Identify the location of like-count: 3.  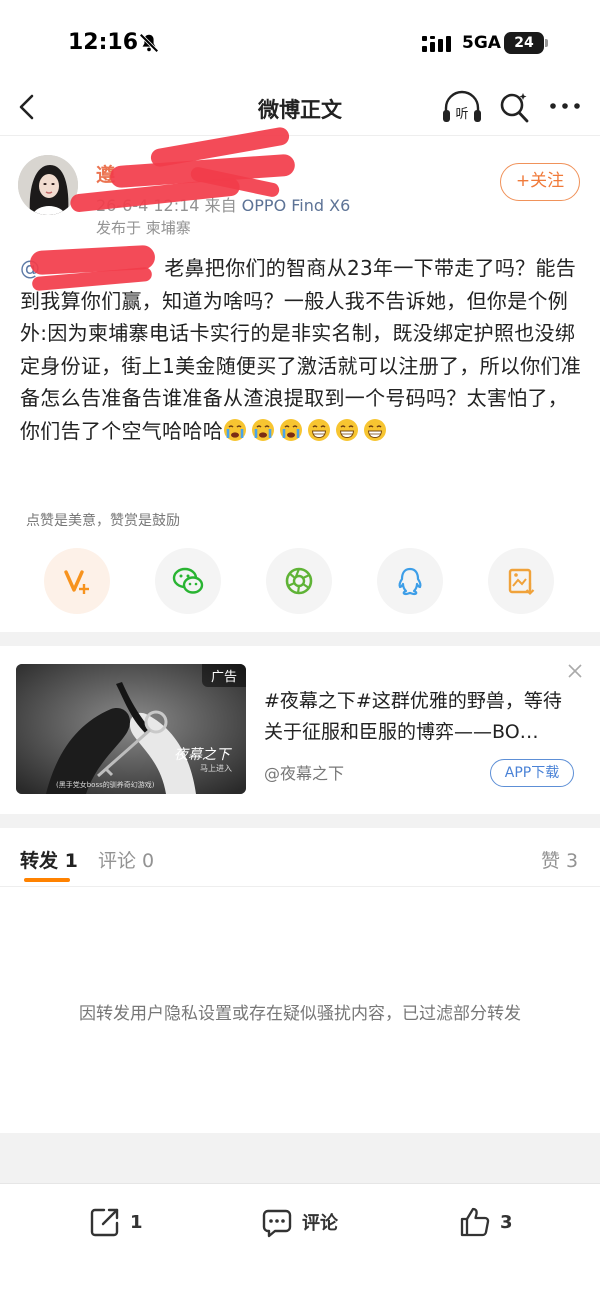
(506, 1222).